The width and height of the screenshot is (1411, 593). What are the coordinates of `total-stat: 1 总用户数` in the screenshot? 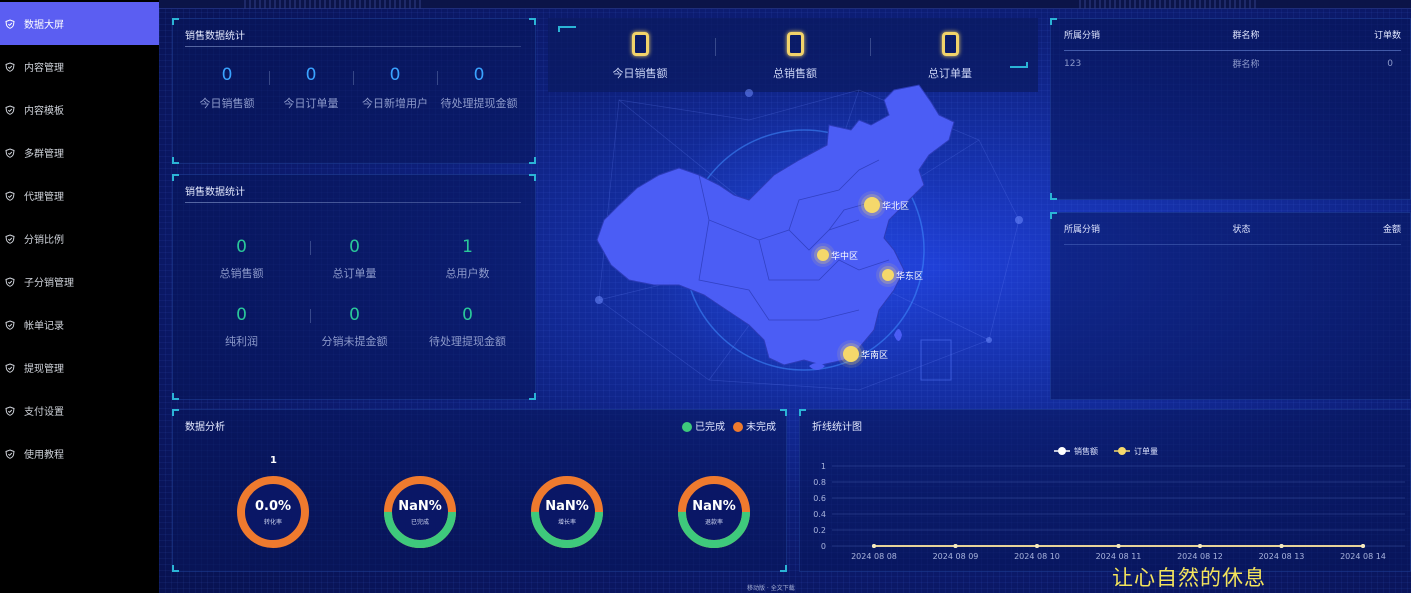 It's located at (467, 259).